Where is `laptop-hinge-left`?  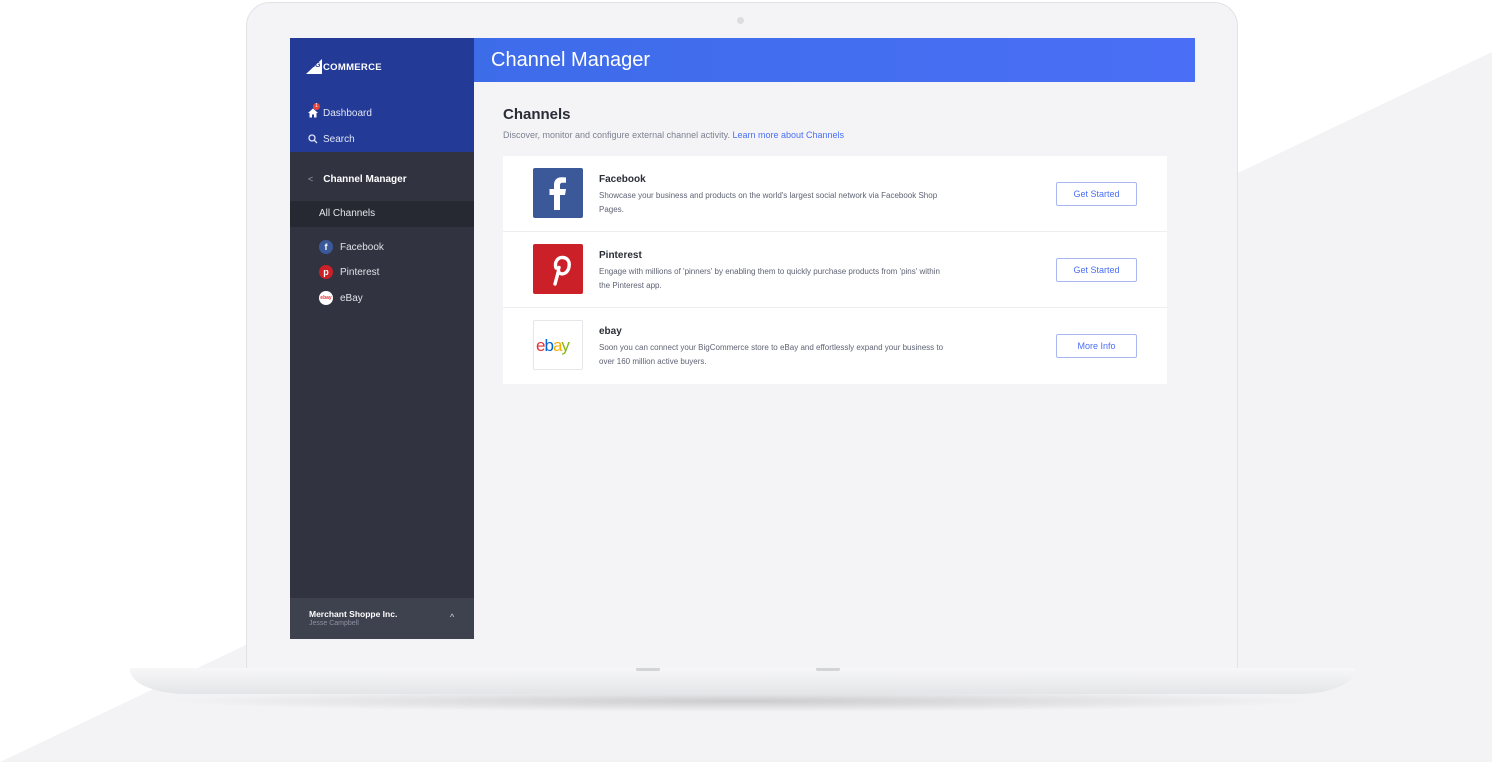
laptop-hinge-left is located at coordinates (648, 669).